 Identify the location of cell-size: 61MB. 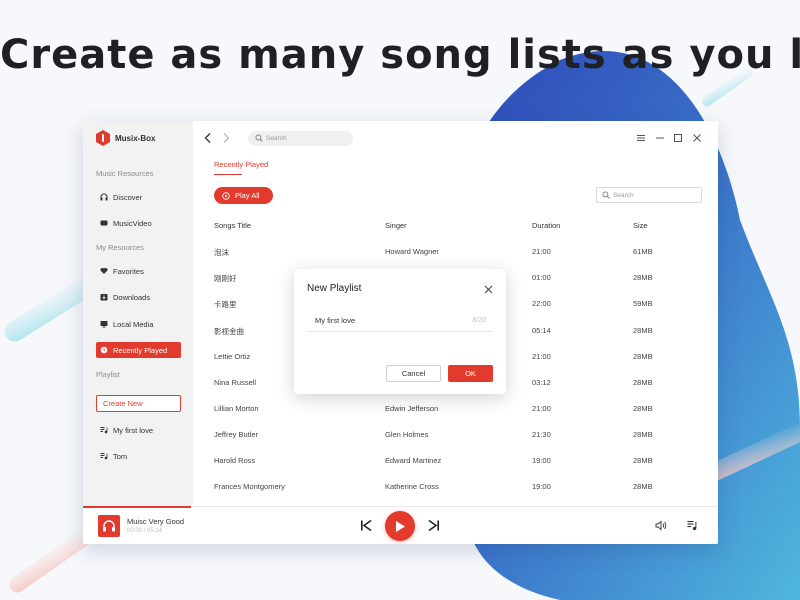
(643, 251).